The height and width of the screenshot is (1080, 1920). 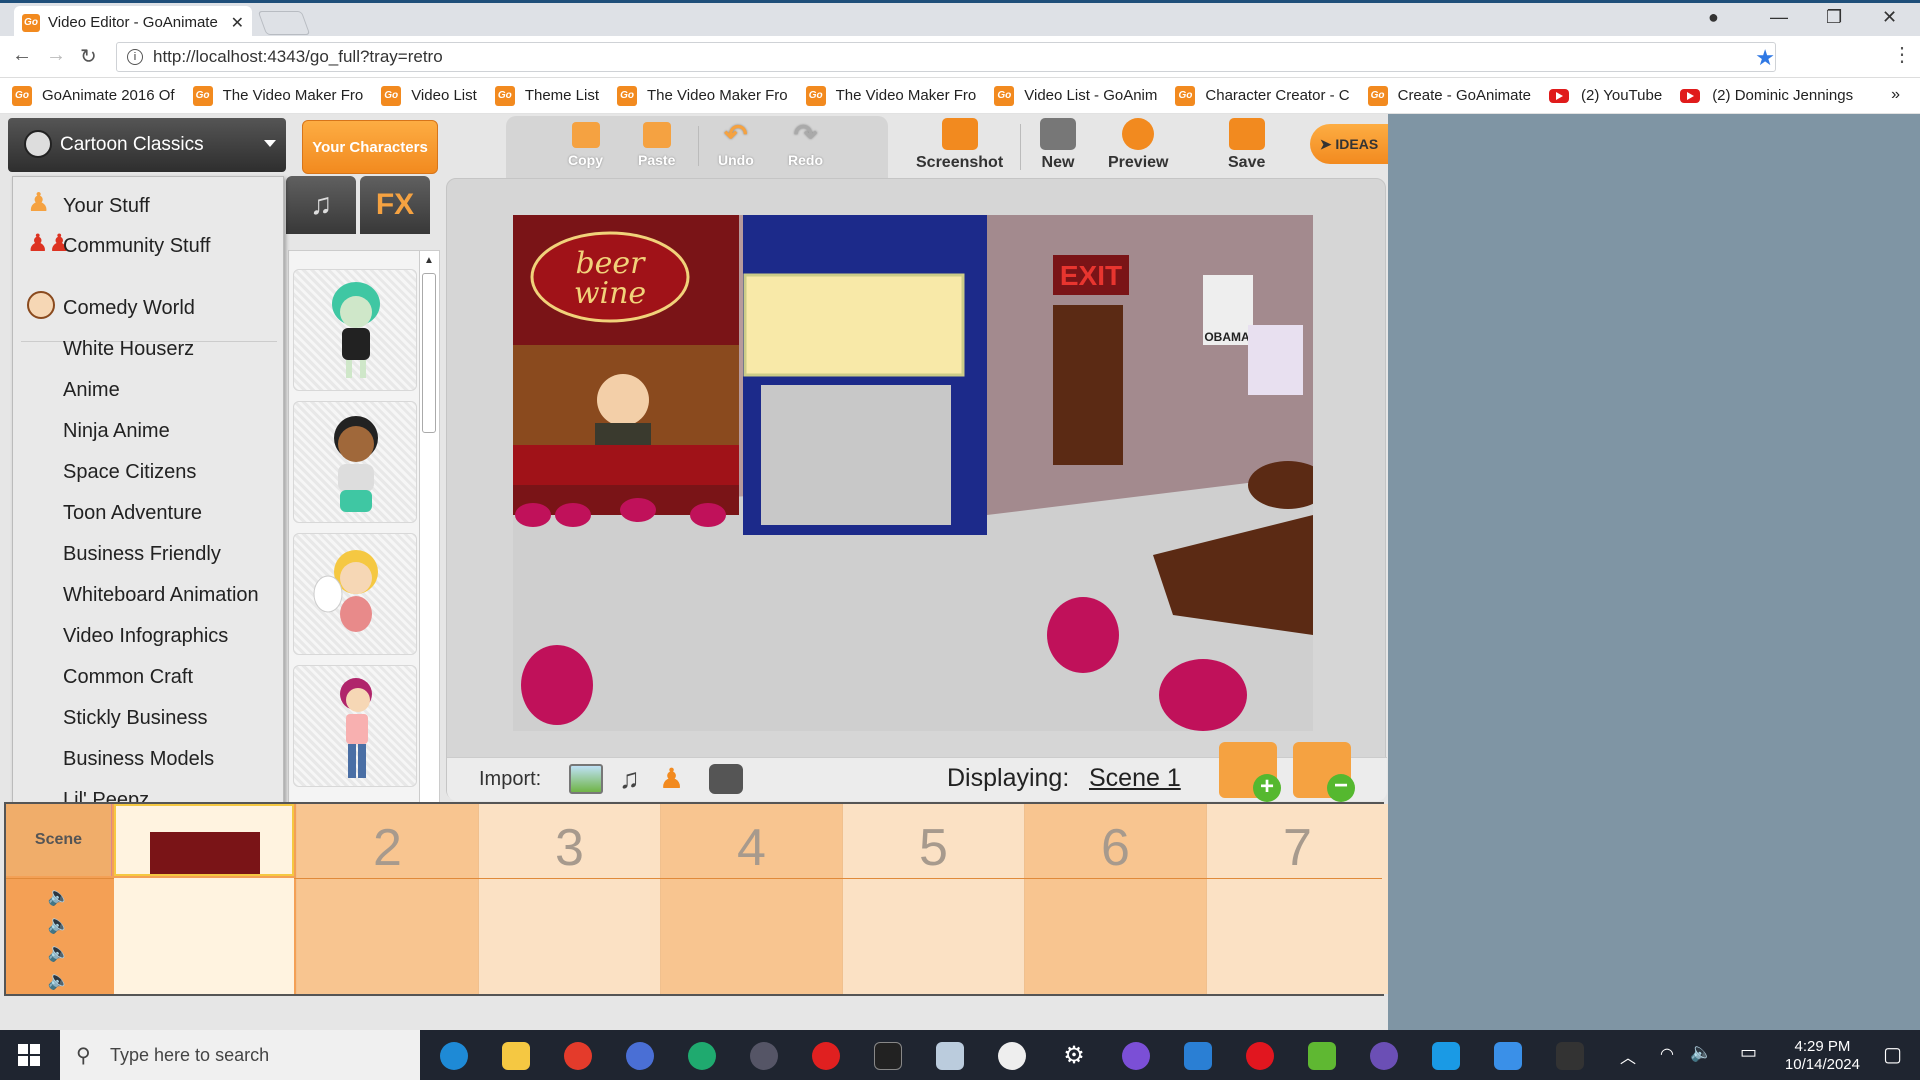 I want to click on menu-theme-item: Stickly Business, so click(x=135, y=718).